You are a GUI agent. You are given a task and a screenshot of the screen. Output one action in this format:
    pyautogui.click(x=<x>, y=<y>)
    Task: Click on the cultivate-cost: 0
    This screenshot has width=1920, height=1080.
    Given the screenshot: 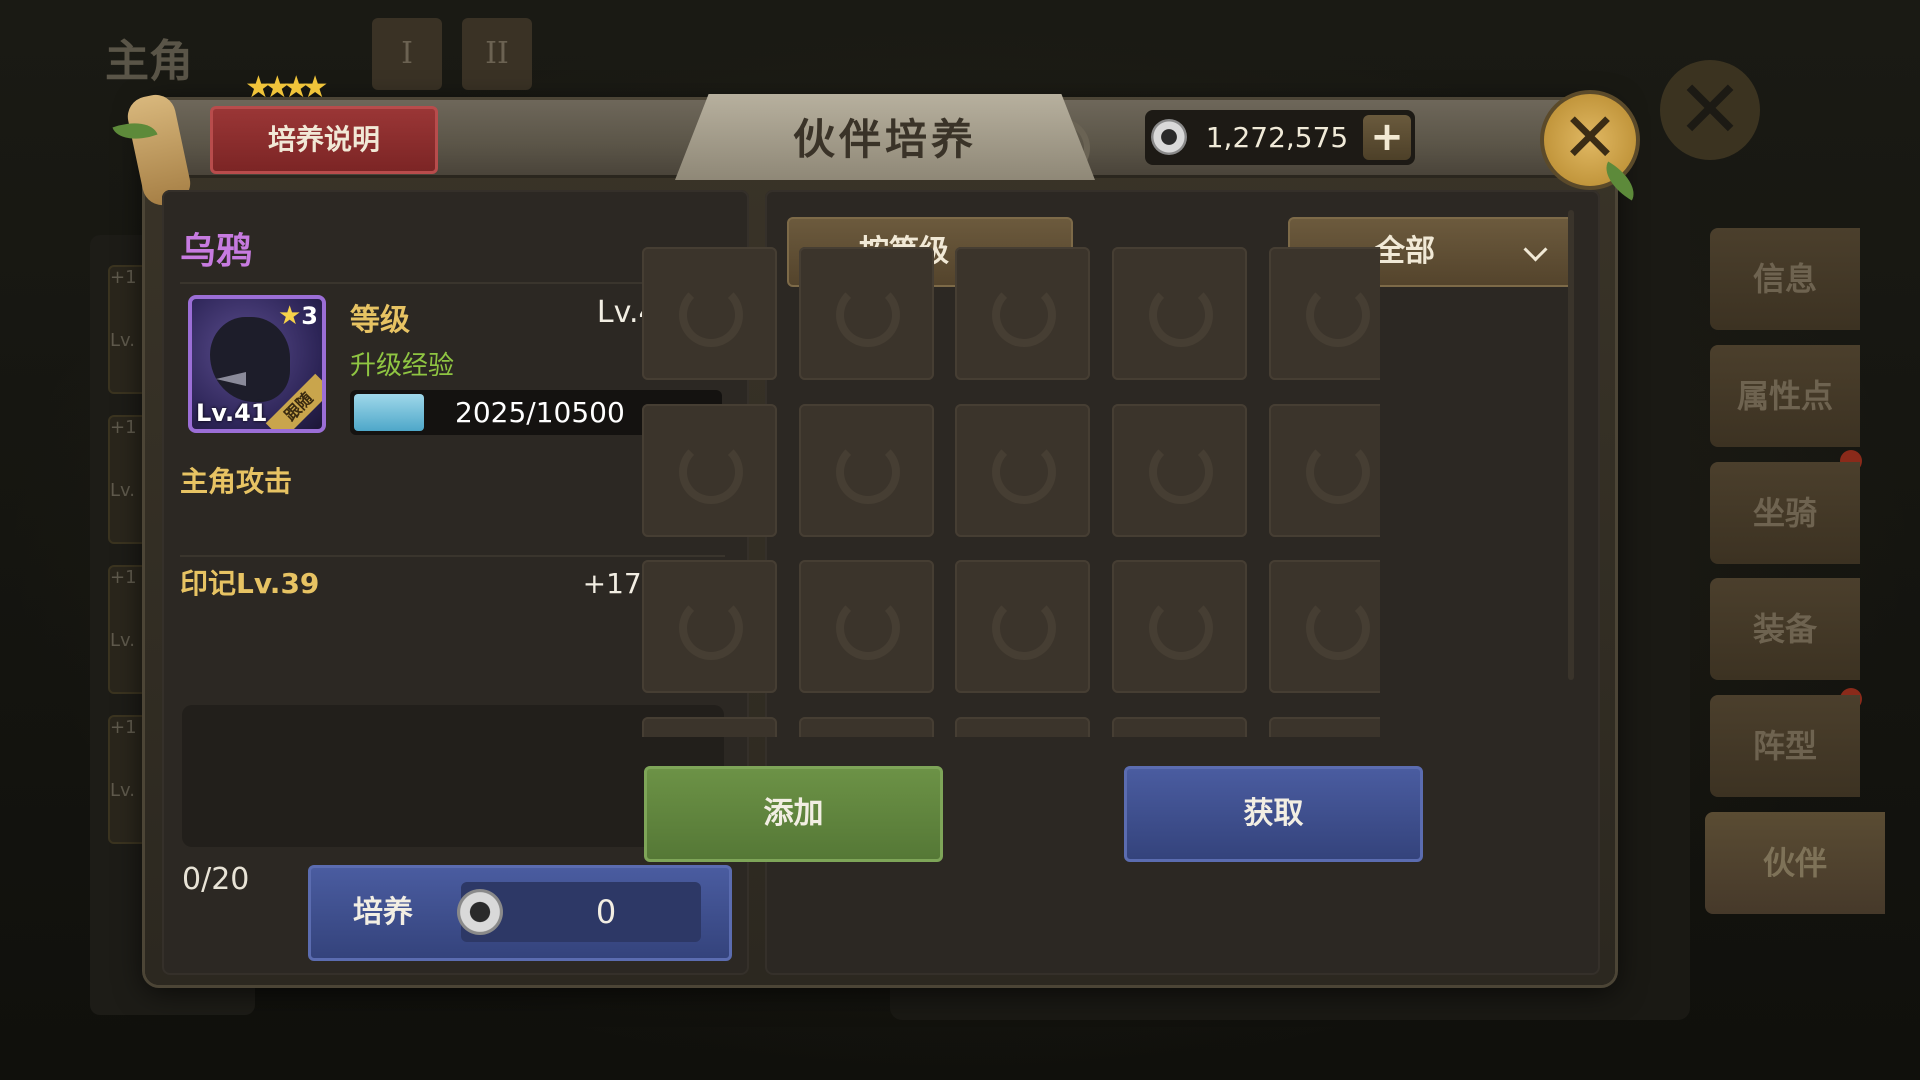 What is the action you would take?
    pyautogui.click(x=579, y=912)
    